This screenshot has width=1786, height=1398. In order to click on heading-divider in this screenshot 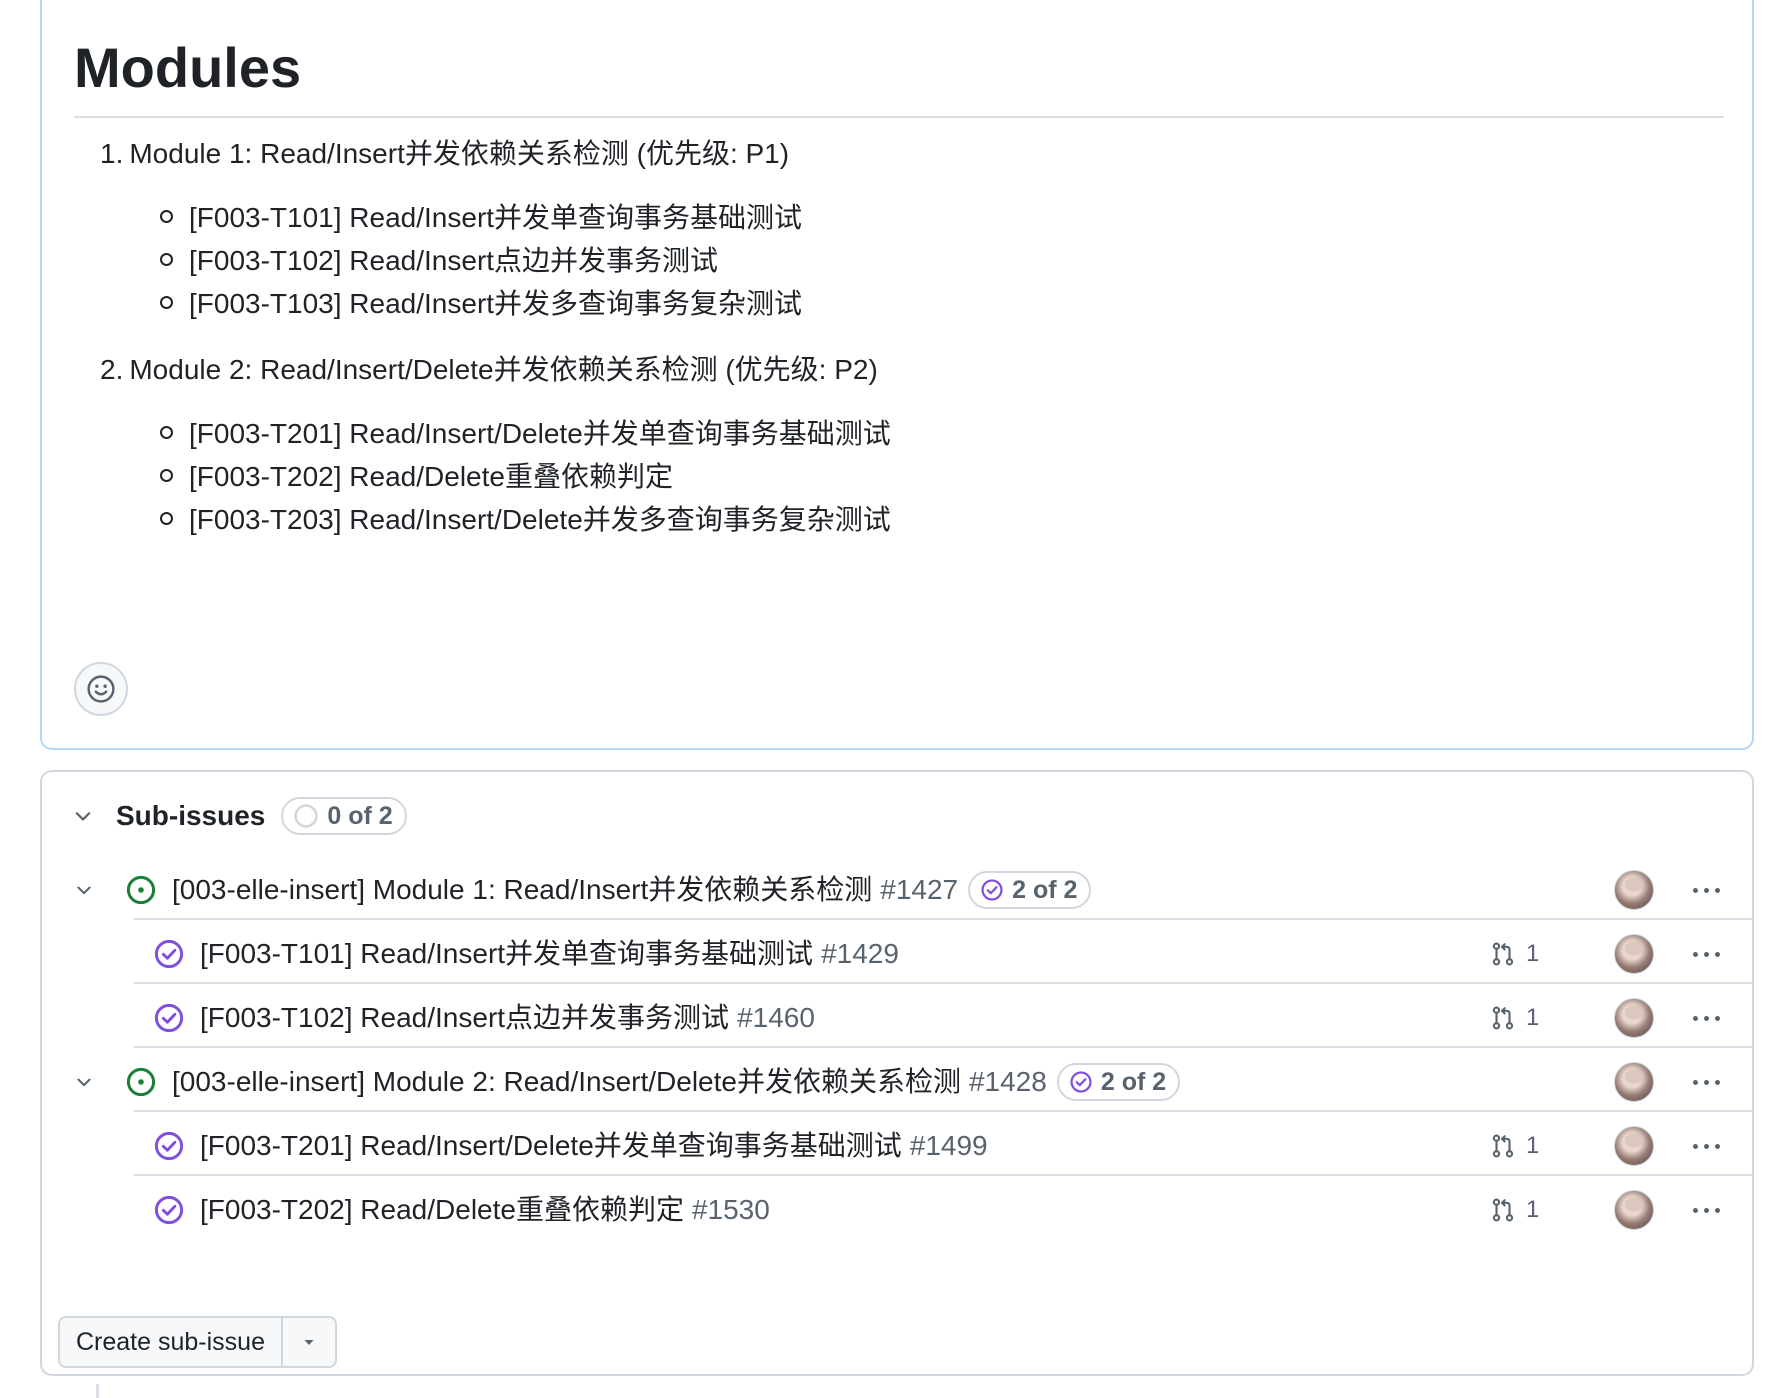, I will do `click(899, 117)`.